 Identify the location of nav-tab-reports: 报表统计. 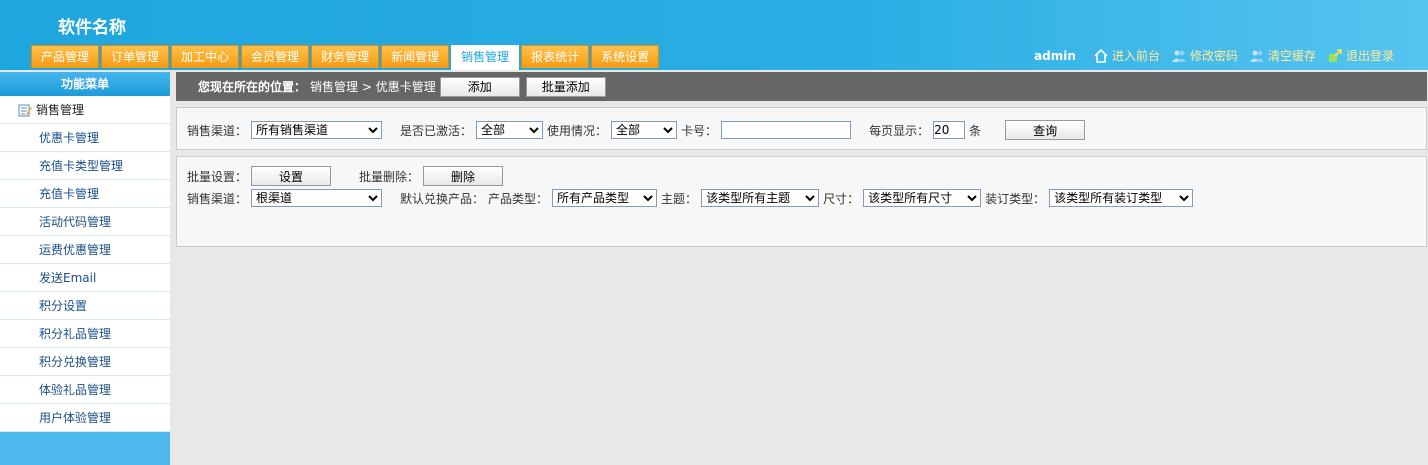
(555, 56).